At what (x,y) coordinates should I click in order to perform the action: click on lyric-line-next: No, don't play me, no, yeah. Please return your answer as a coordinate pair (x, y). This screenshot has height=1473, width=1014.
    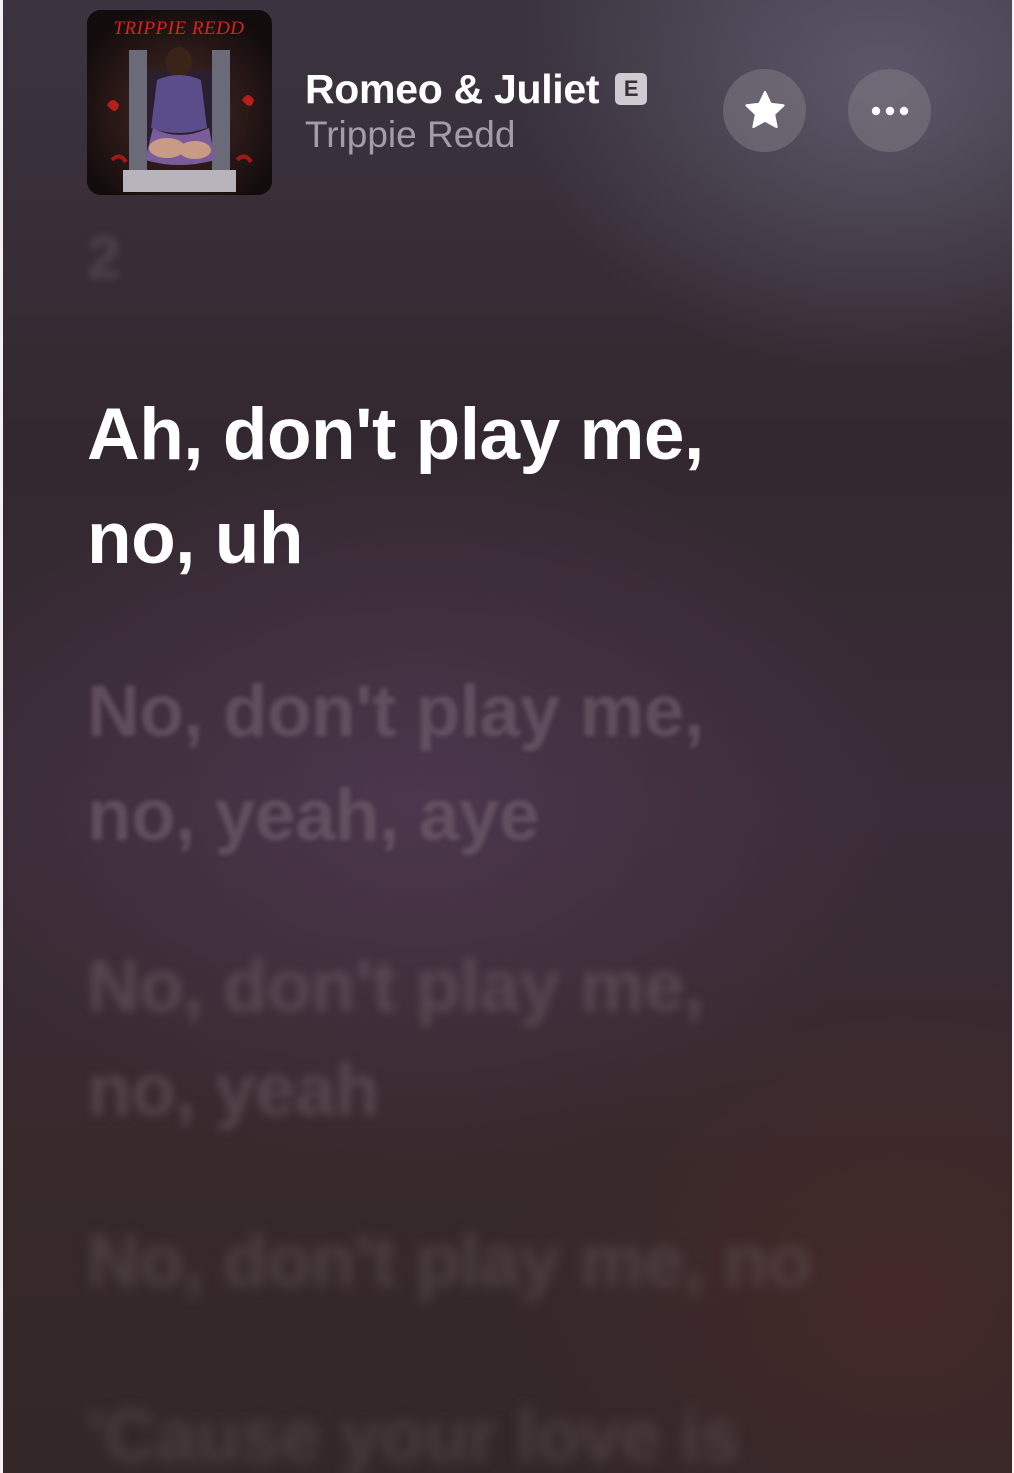
    Looking at the image, I should click on (507, 1039).